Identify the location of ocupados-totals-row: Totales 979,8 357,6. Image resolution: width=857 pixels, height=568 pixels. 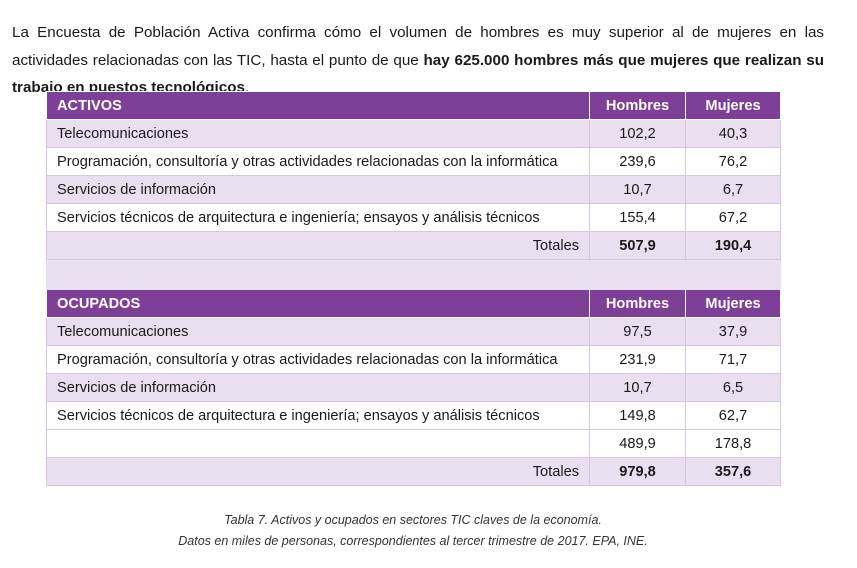
(413, 471).